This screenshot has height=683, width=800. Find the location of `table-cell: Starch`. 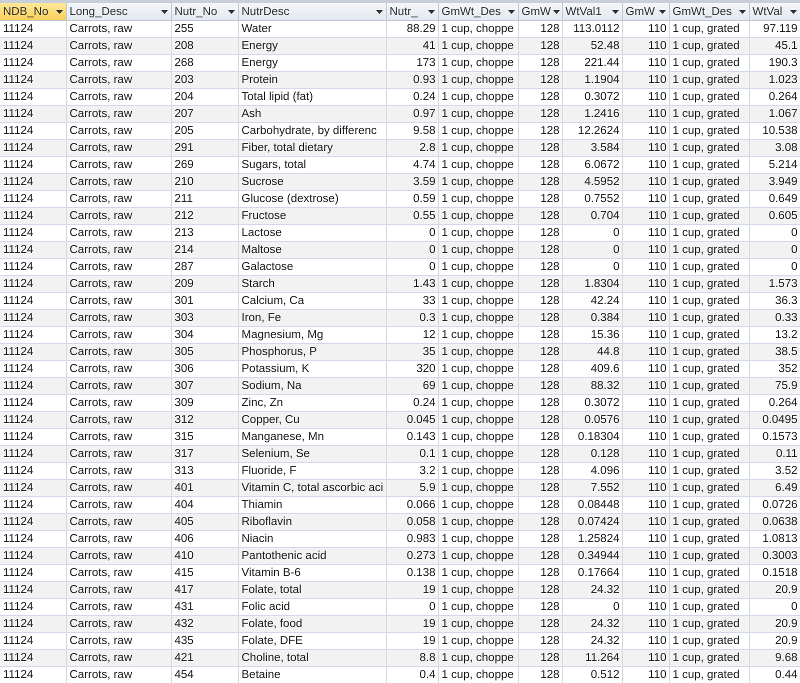

table-cell: Starch is located at coordinates (312, 284).